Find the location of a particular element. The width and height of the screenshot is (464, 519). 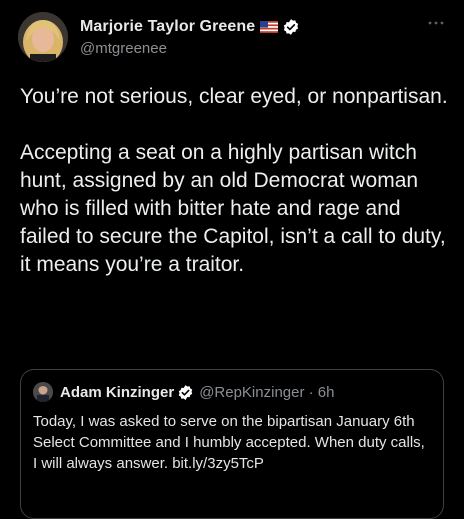

quoted-avatar-image is located at coordinates (43, 392).